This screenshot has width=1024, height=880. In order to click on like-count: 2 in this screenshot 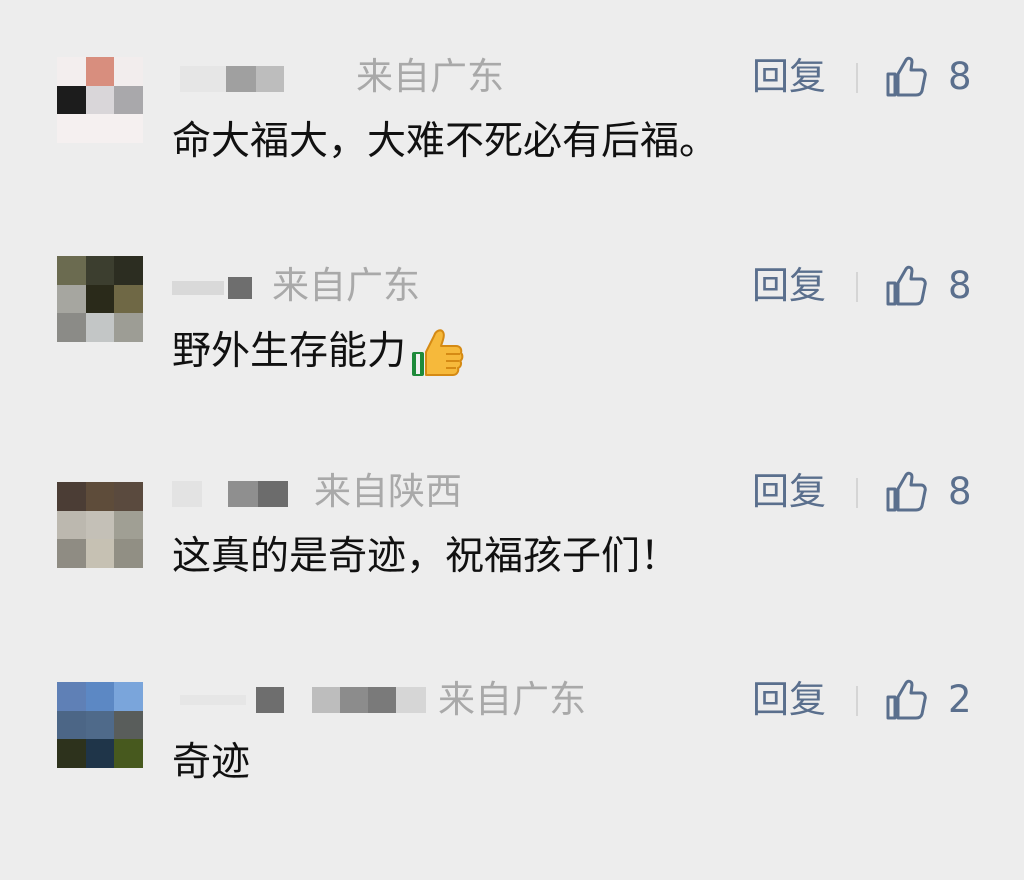, I will do `click(960, 699)`.